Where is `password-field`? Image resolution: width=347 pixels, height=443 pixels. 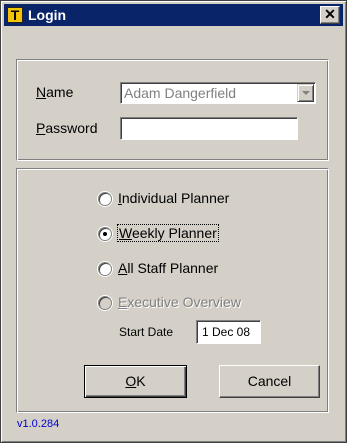 password-field is located at coordinates (209, 128).